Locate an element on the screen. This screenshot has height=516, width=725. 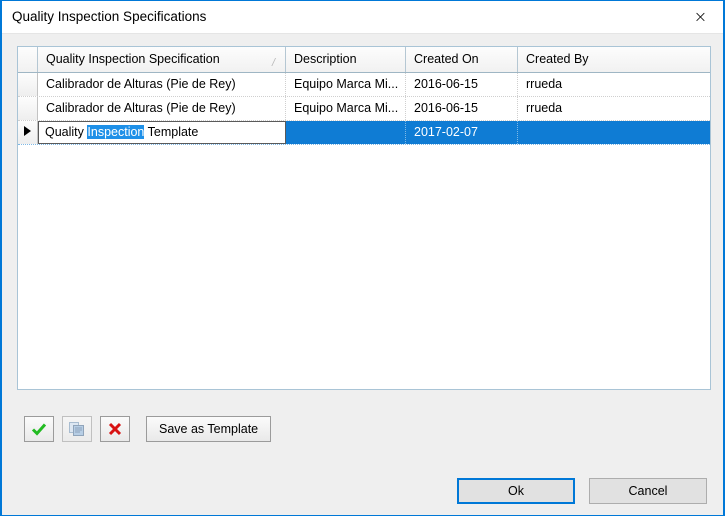
editor-text-before: Quality is located at coordinates (66, 132).